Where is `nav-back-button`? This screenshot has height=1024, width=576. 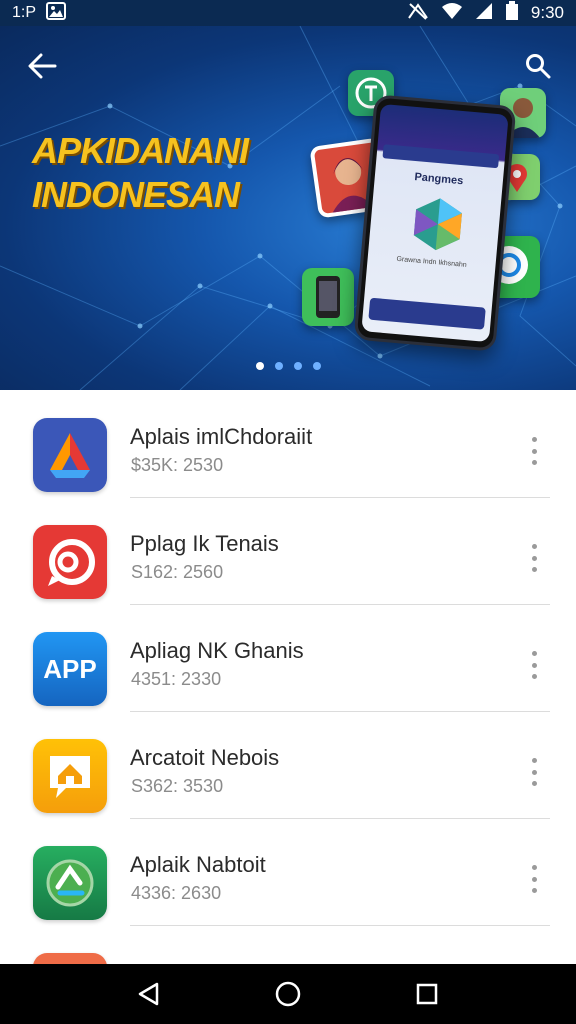
nav-back-button is located at coordinates (149, 994).